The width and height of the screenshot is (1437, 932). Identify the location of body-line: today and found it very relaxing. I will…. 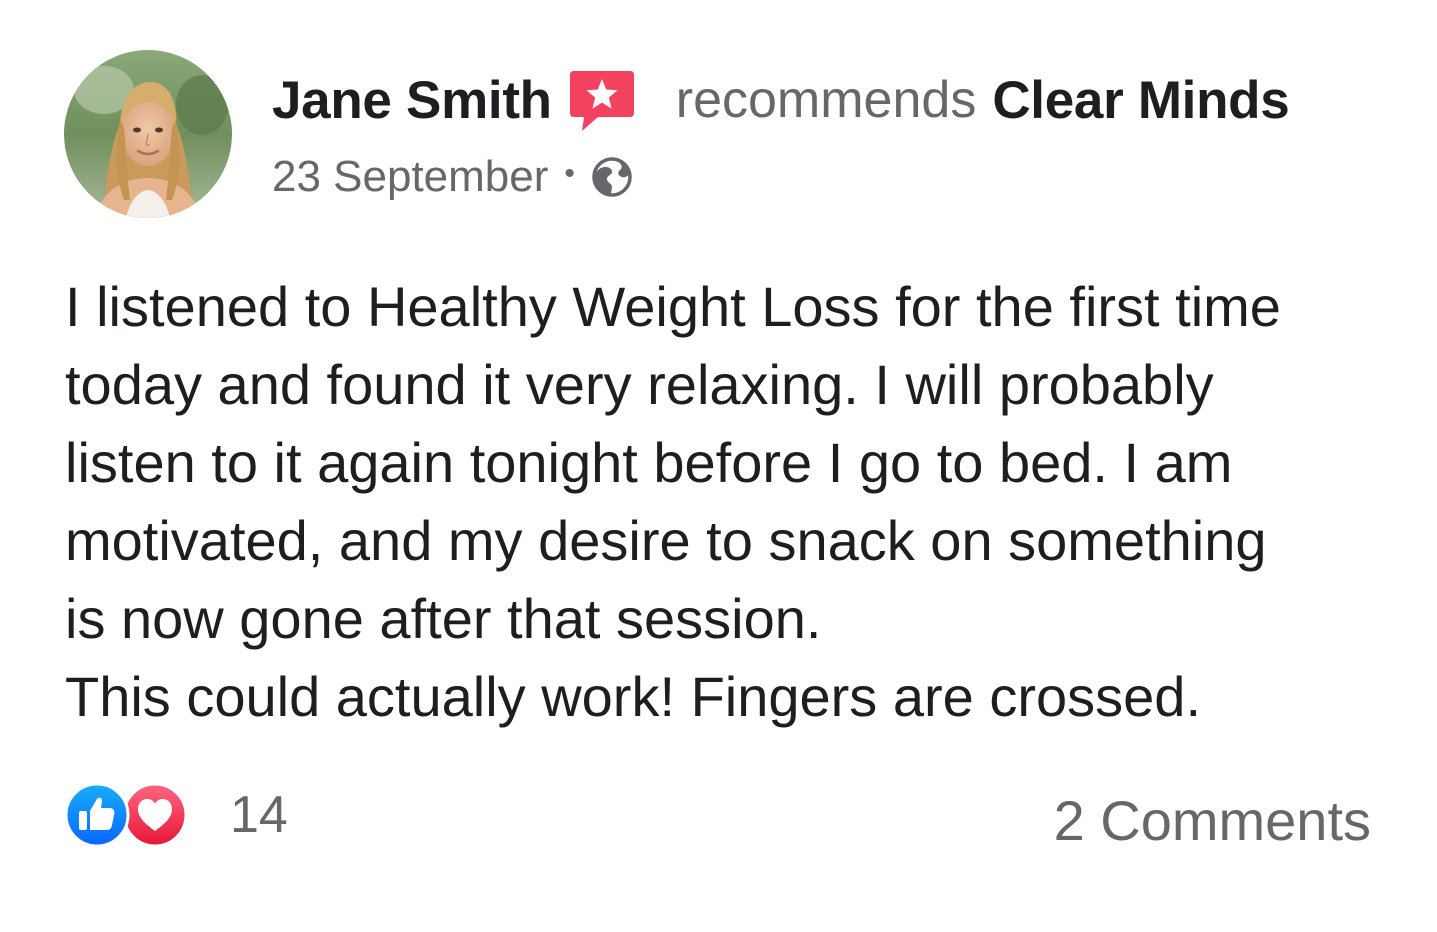
(639, 384).